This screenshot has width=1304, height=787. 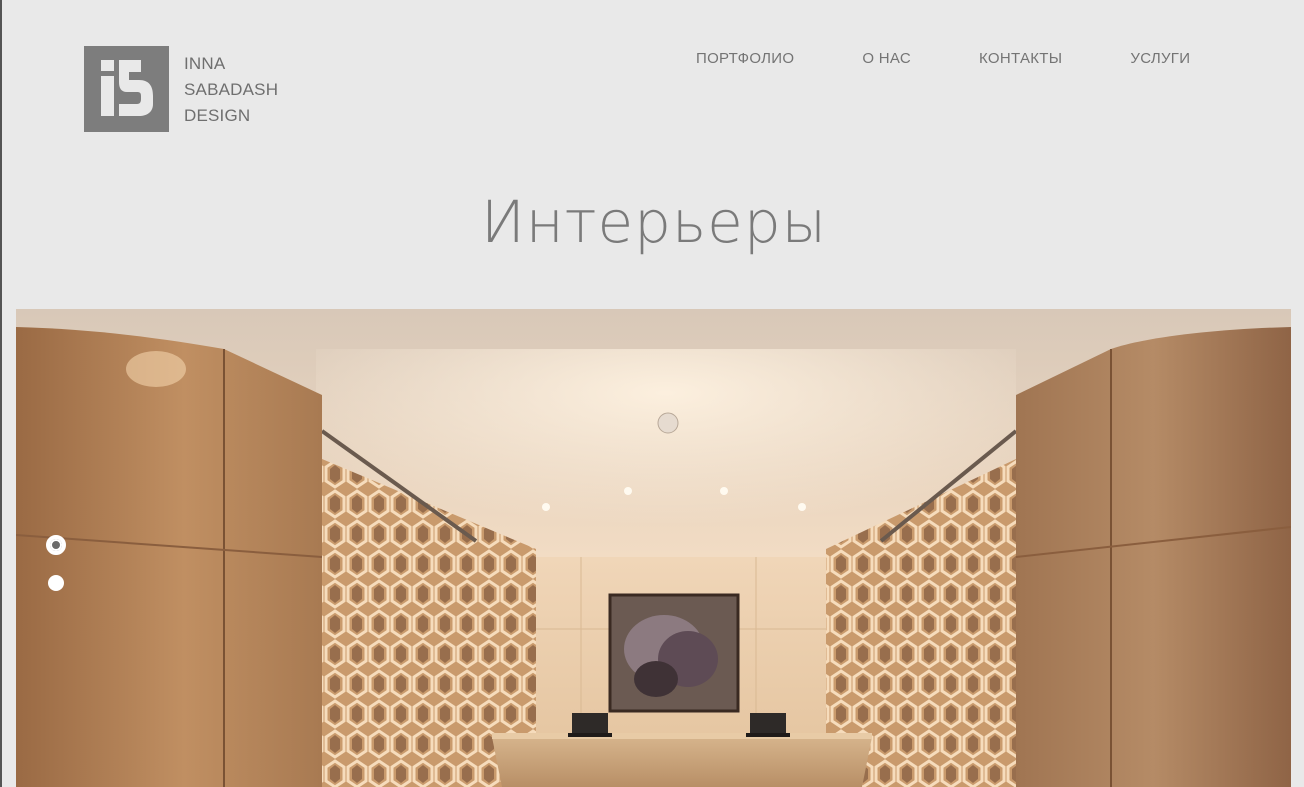 I want to click on brand-name: INNA SABADASH DESIGN, so click(x=231, y=90).